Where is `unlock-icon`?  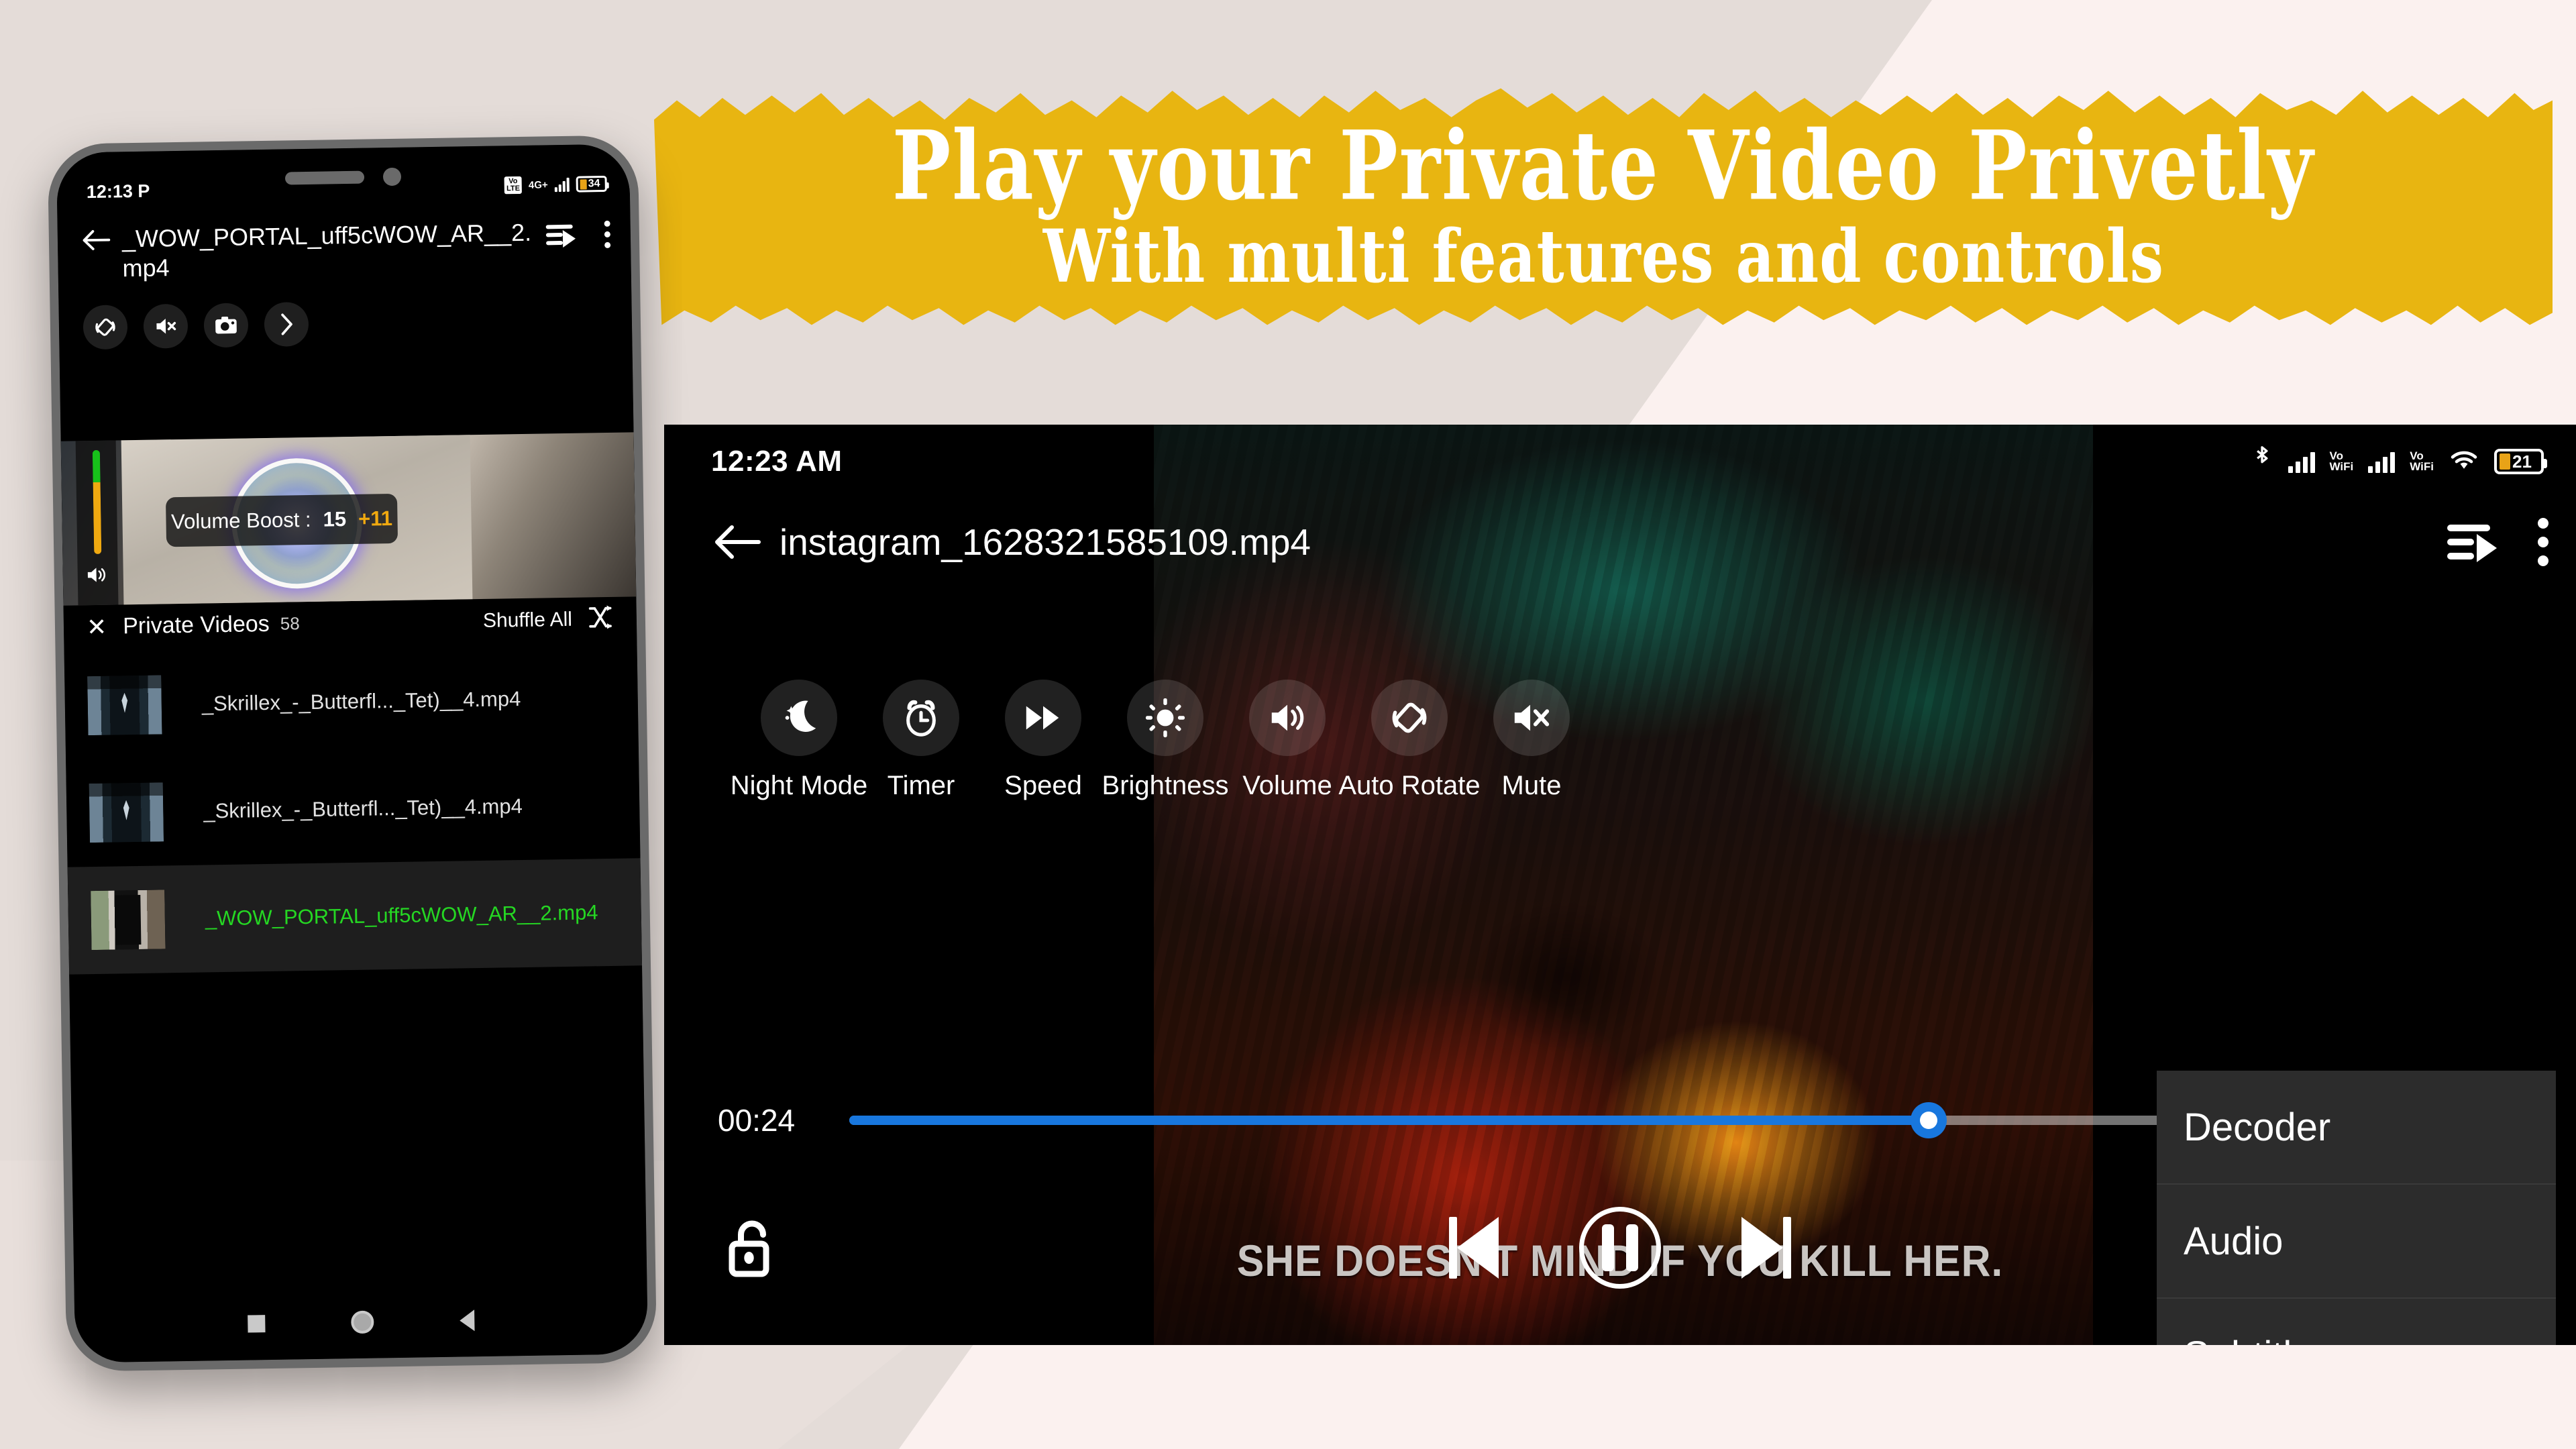 unlock-icon is located at coordinates (752, 1248).